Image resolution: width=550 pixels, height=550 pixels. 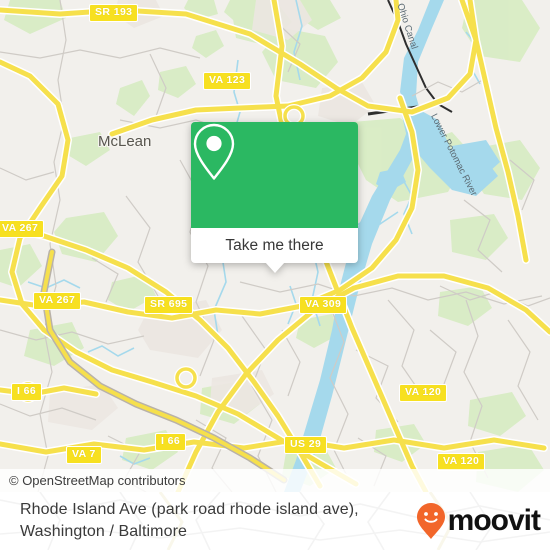 What do you see at coordinates (84, 455) in the screenshot?
I see `shield-va-7: VA 7` at bounding box center [84, 455].